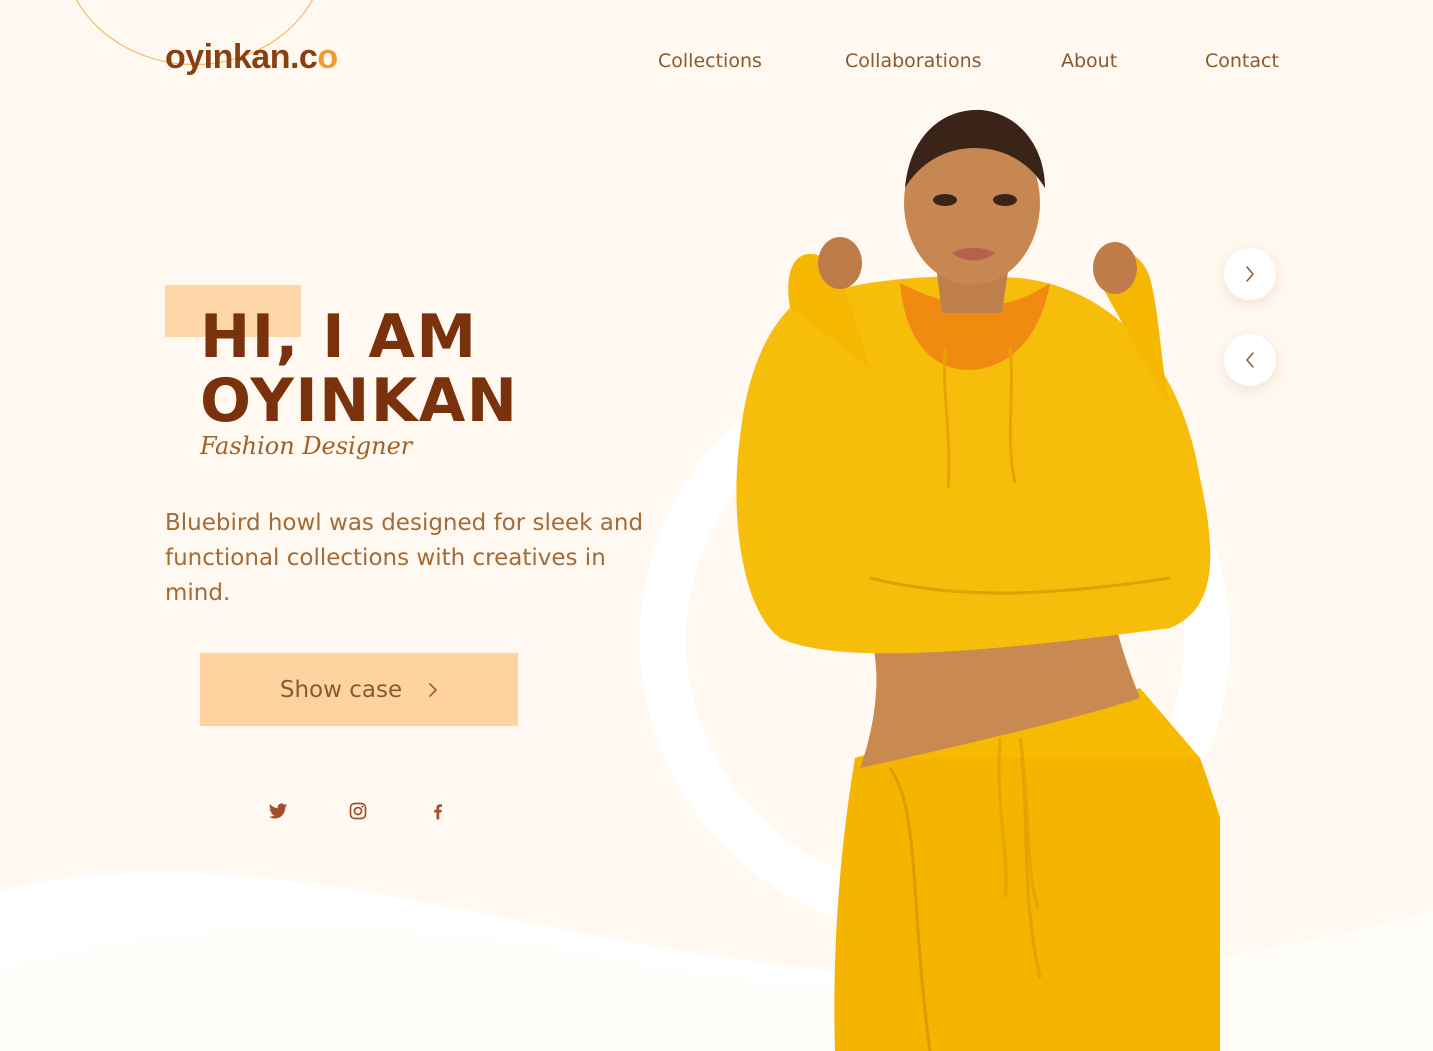 This screenshot has height=1051, width=1433. I want to click on facebook-link, so click(438, 811).